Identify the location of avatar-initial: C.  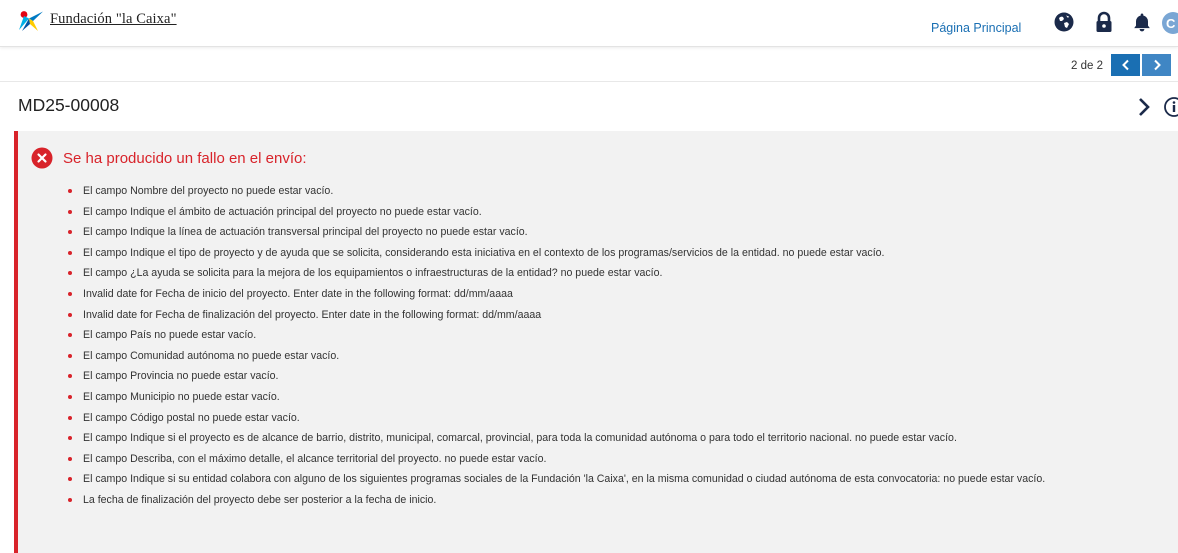
(1171, 23).